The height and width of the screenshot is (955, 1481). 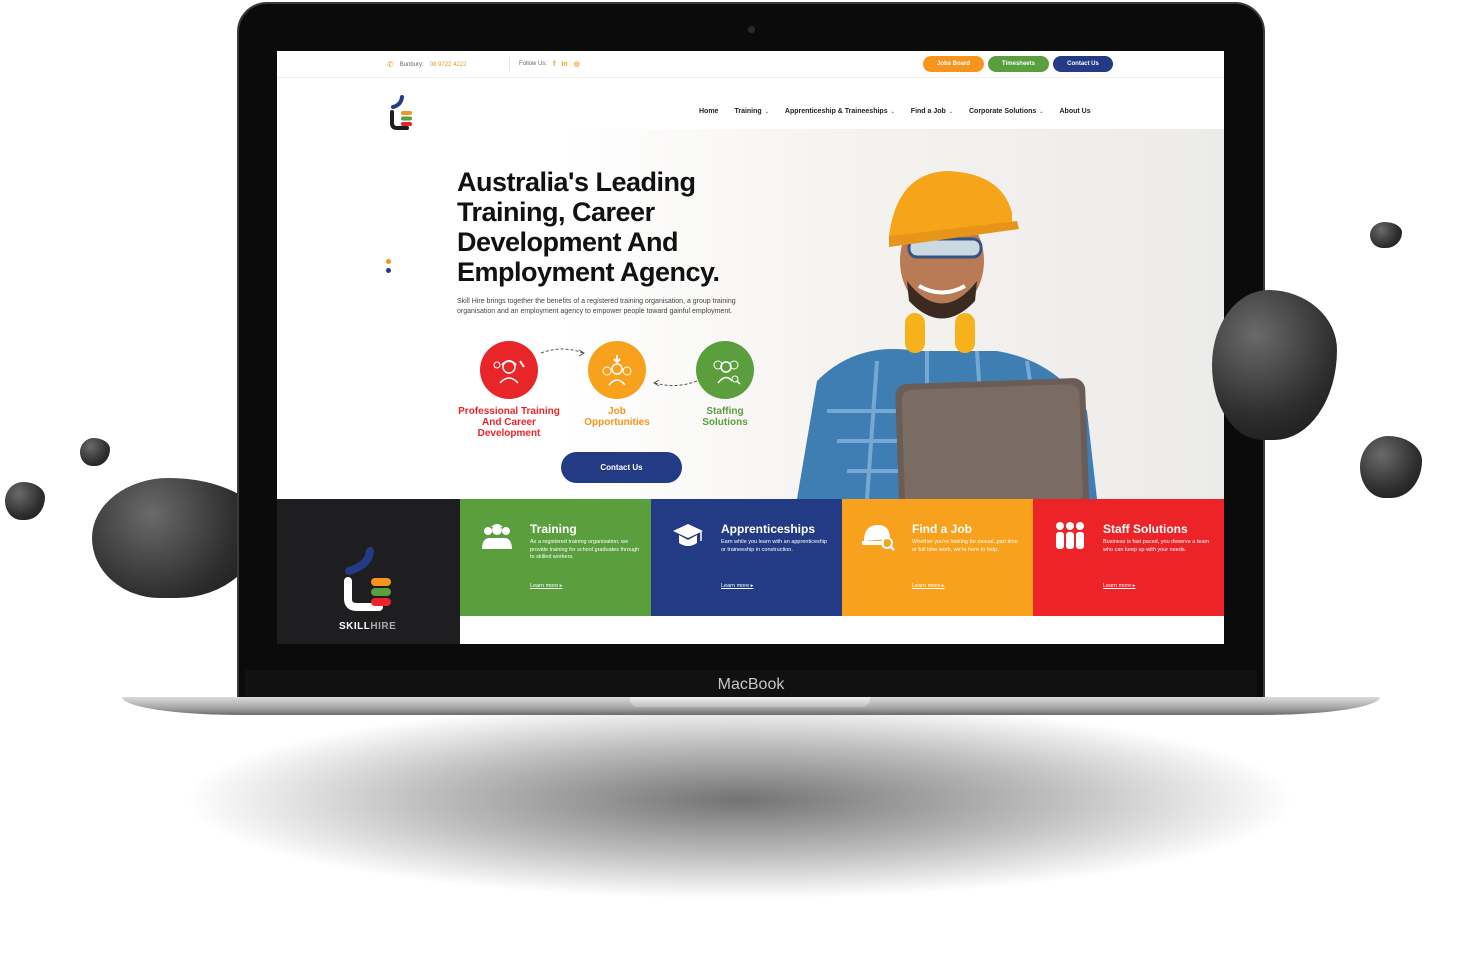 What do you see at coordinates (621, 467) in the screenshot?
I see `contact-us-button: Contact Us` at bounding box center [621, 467].